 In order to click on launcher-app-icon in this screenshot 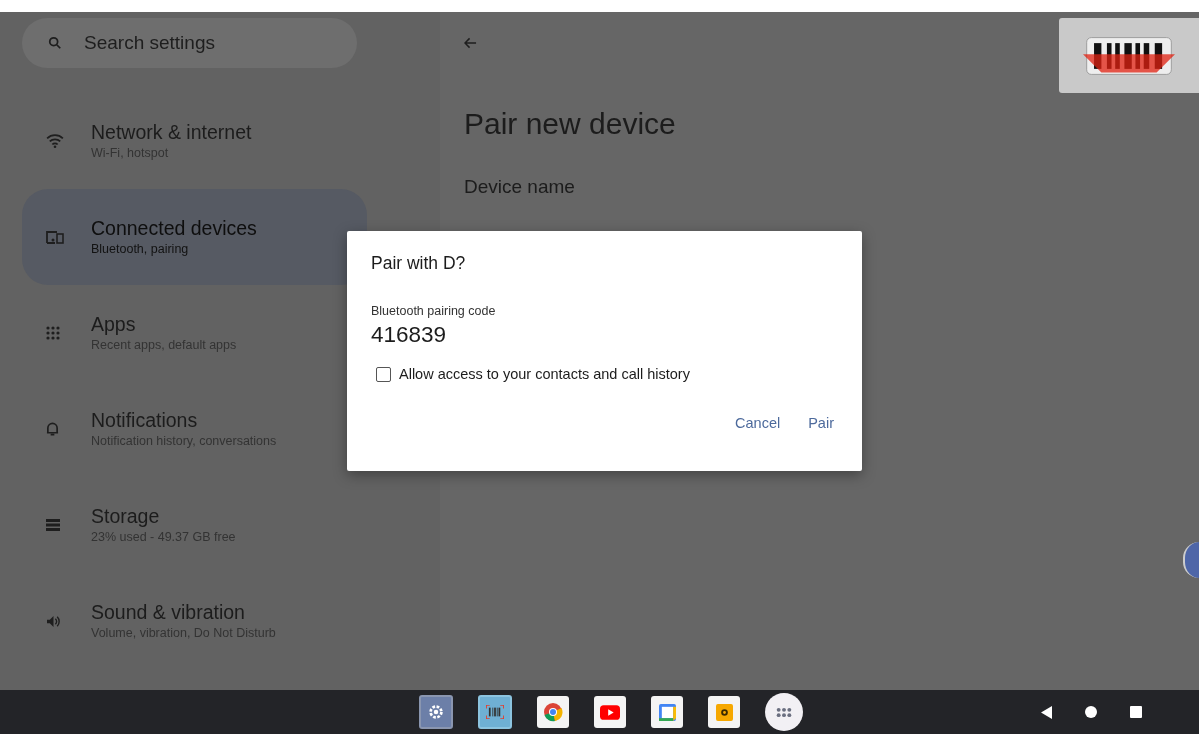, I will do `click(784, 712)`.